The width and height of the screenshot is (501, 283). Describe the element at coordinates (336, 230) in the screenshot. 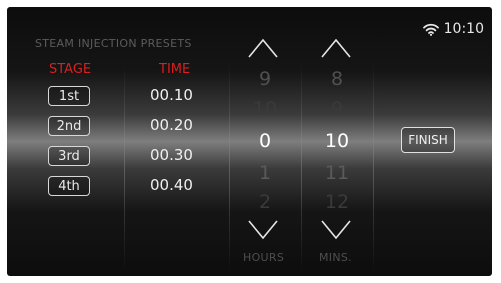

I see `mins-down-chevron-icon` at that location.